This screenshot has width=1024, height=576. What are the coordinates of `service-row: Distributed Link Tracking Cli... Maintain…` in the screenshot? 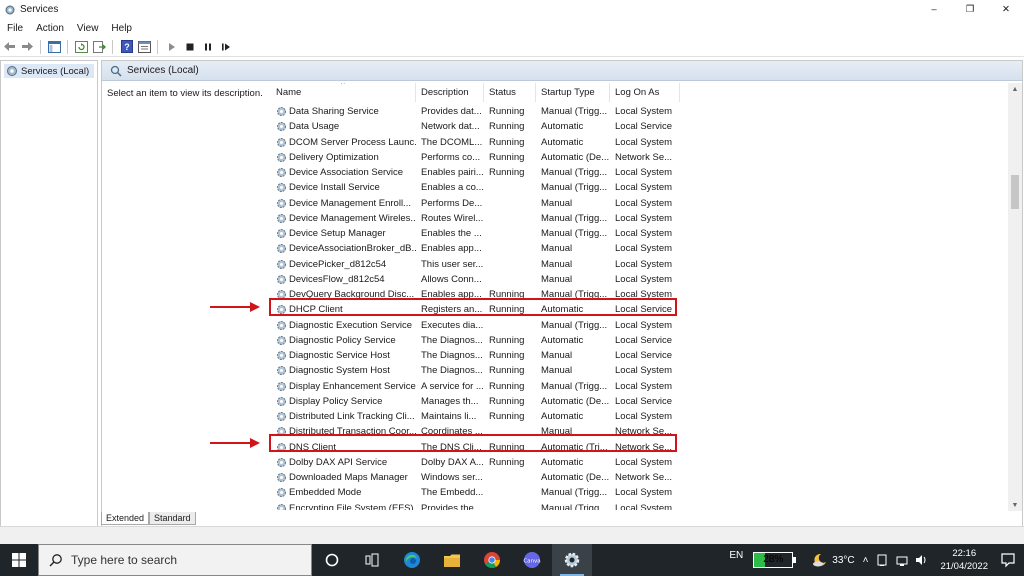 It's located at (641, 416).